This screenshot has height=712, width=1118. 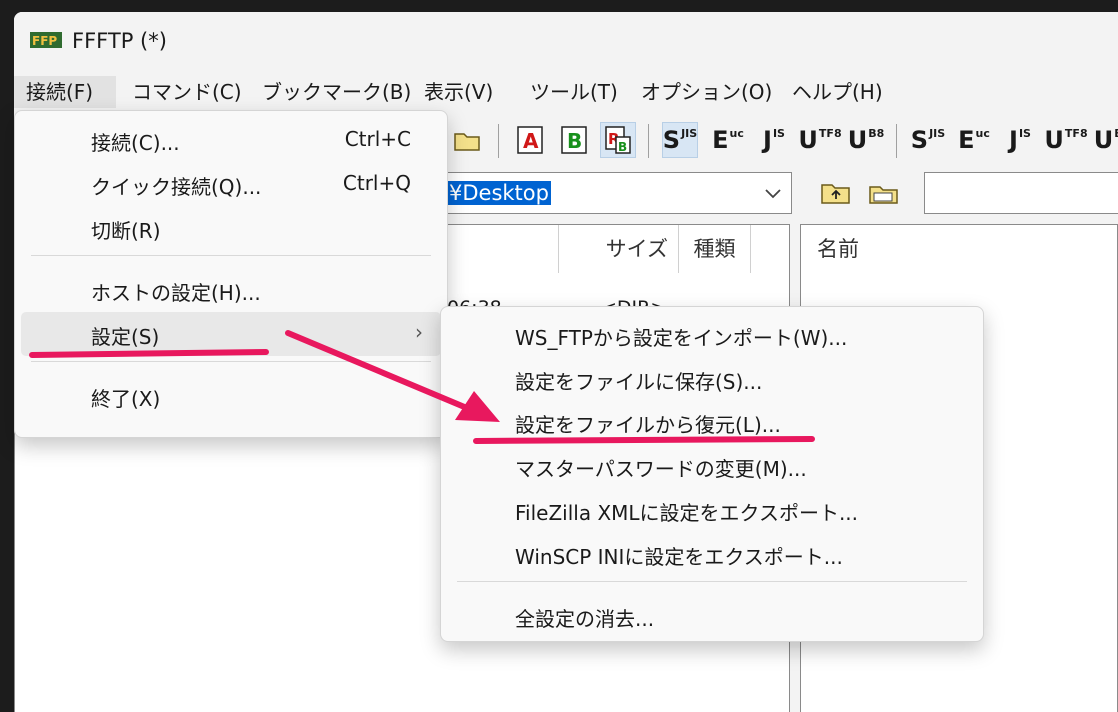 I want to click on utf8-bom-remote-icon: UB8, so click(x=1106, y=140).